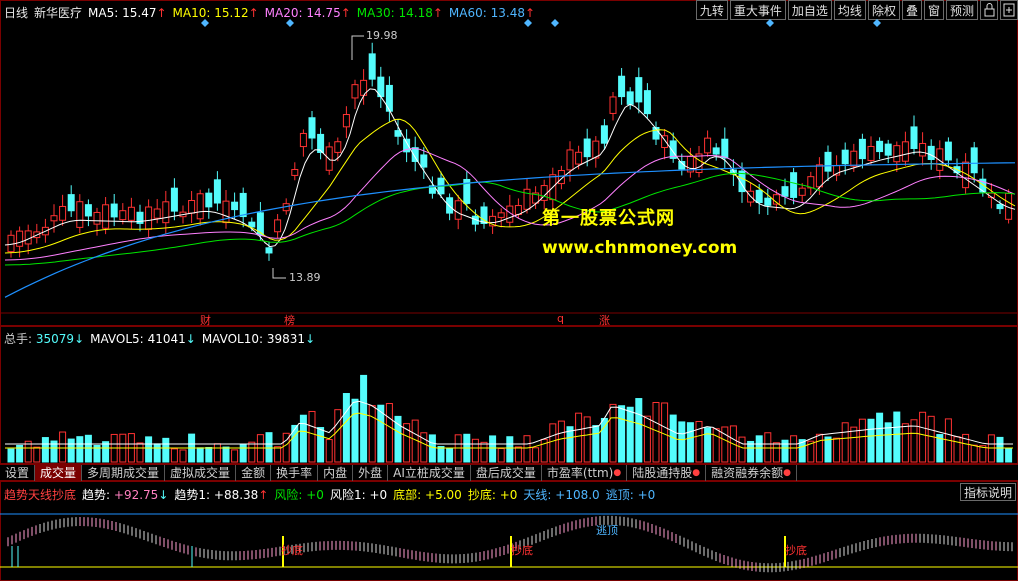  I want to click on tab-turnover: 换手率, so click(295, 473).